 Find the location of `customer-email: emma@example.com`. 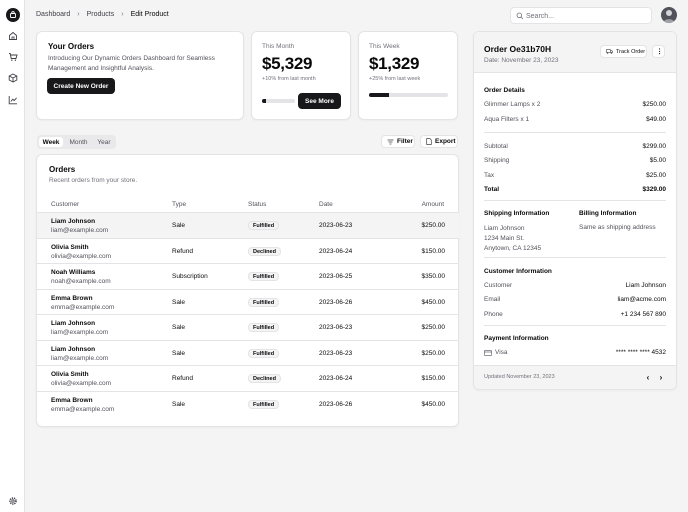

customer-email: emma@example.com is located at coordinates (83, 307).